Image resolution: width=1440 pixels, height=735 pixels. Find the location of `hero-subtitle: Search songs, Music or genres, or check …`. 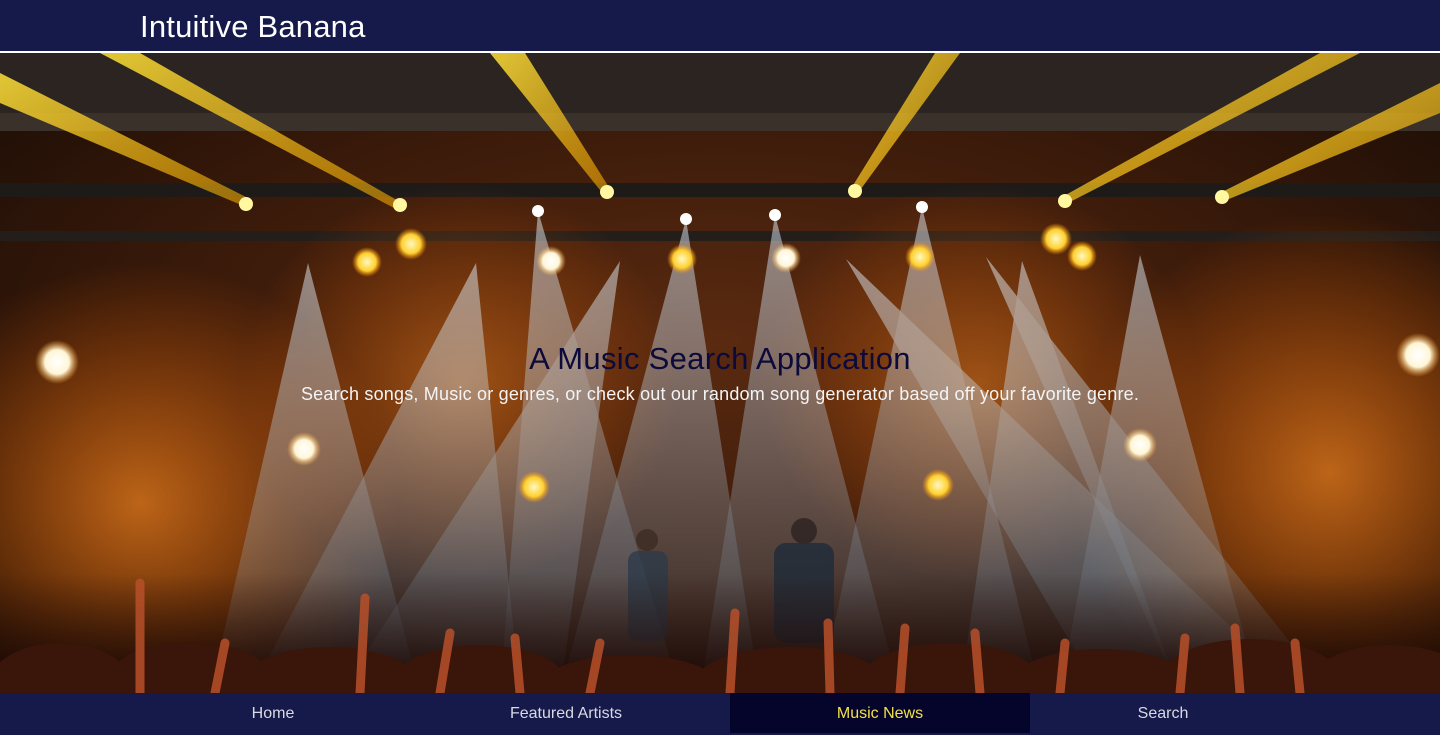

hero-subtitle: Search songs, Music or genres, or check … is located at coordinates (720, 394).